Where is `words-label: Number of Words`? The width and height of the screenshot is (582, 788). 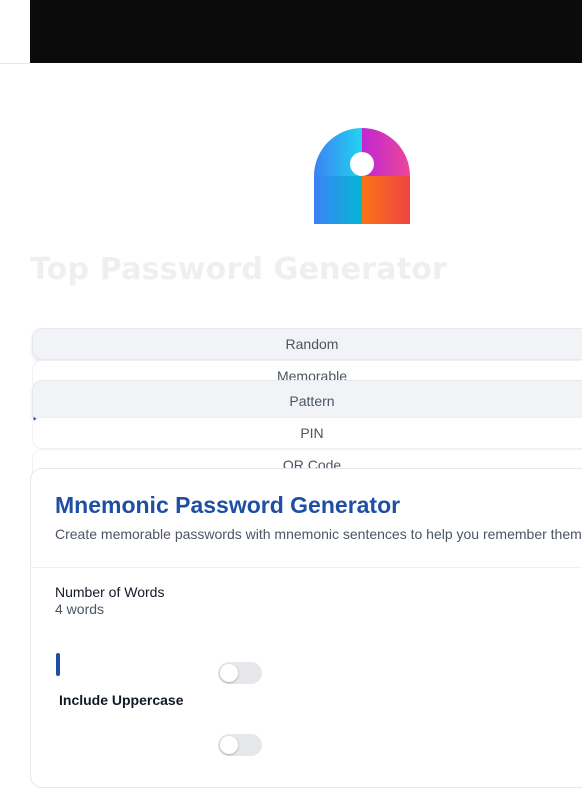 words-label: Number of Words is located at coordinates (110, 592).